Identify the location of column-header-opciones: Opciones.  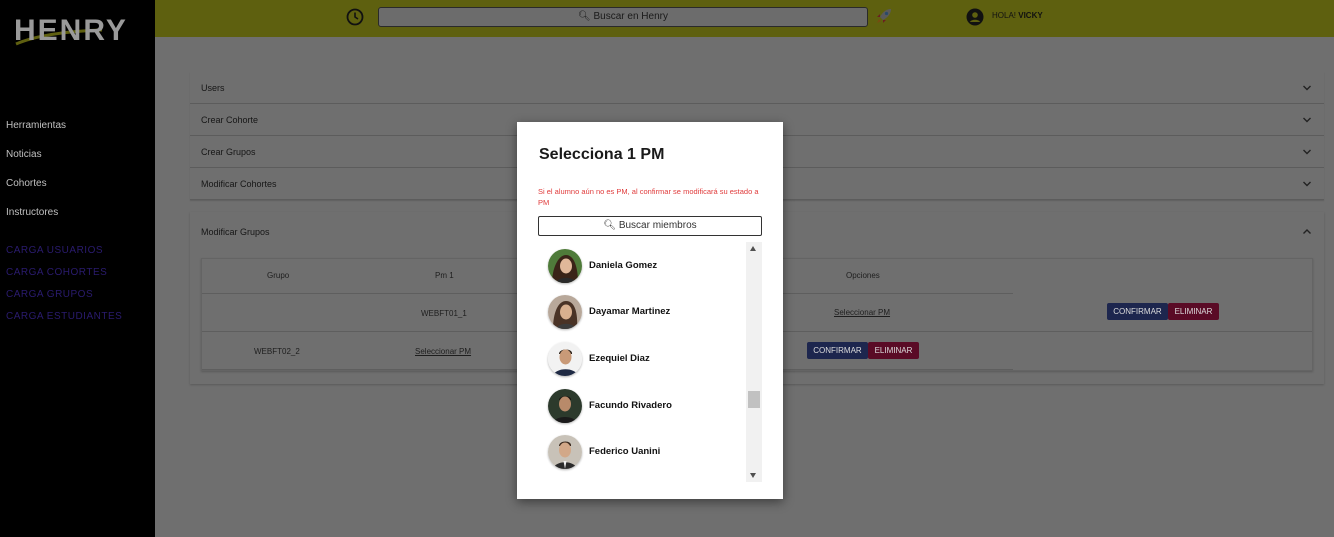
(863, 275).